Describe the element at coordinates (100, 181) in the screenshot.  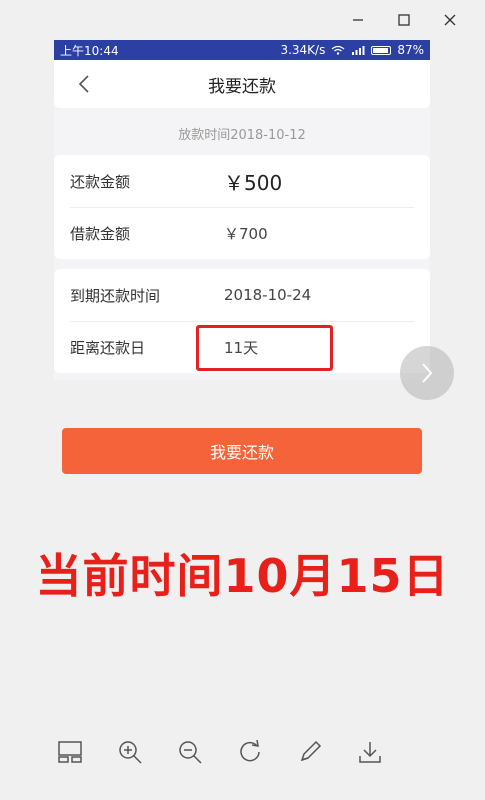
I see `repay-amount-label: 还款金额` at that location.